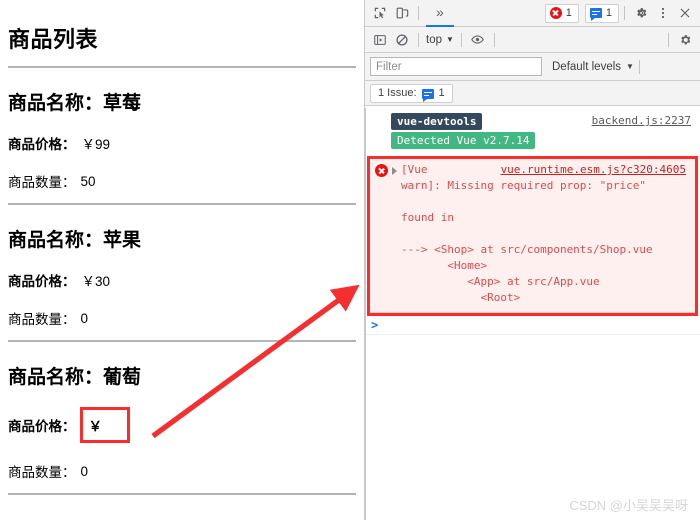 This screenshot has width=700, height=520. I want to click on message-count-badge: 1, so click(601, 13).